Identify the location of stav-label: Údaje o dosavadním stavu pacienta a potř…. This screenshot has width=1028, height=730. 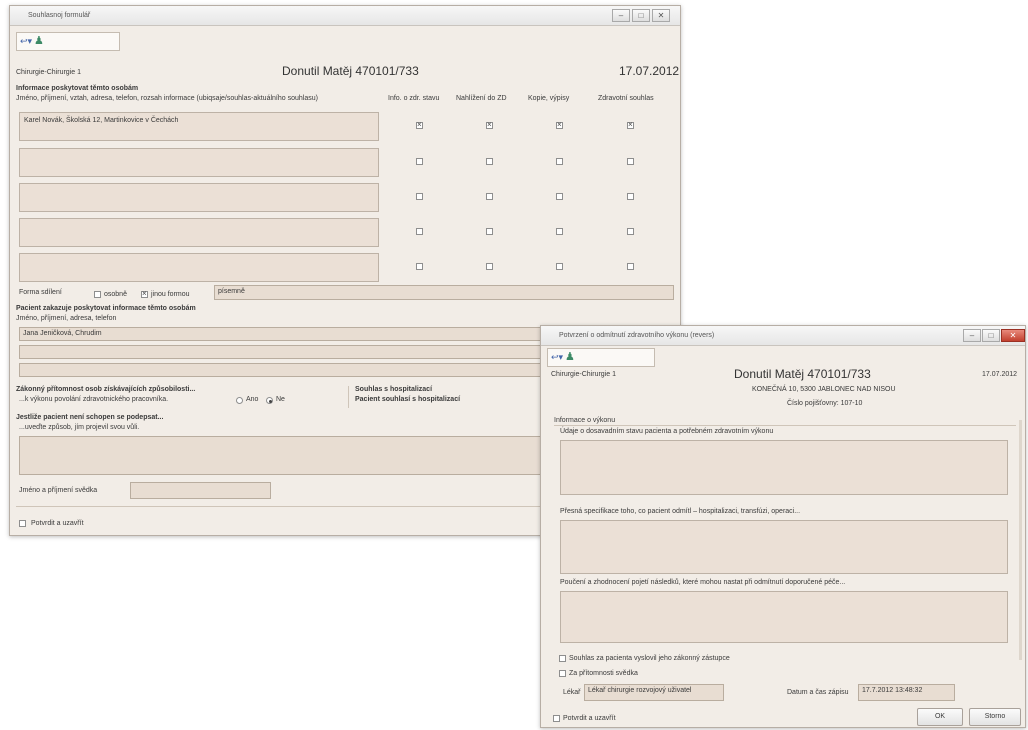
(667, 431).